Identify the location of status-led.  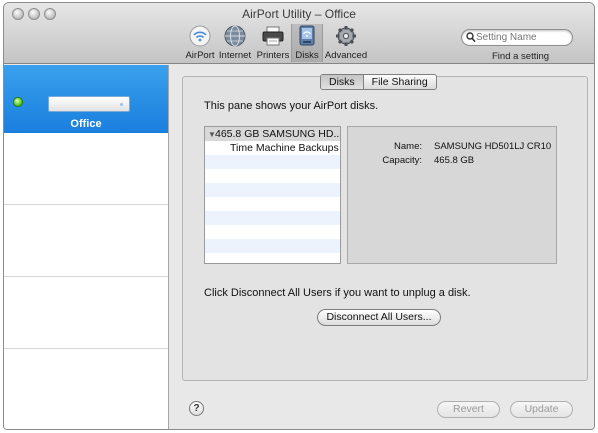
(18, 102).